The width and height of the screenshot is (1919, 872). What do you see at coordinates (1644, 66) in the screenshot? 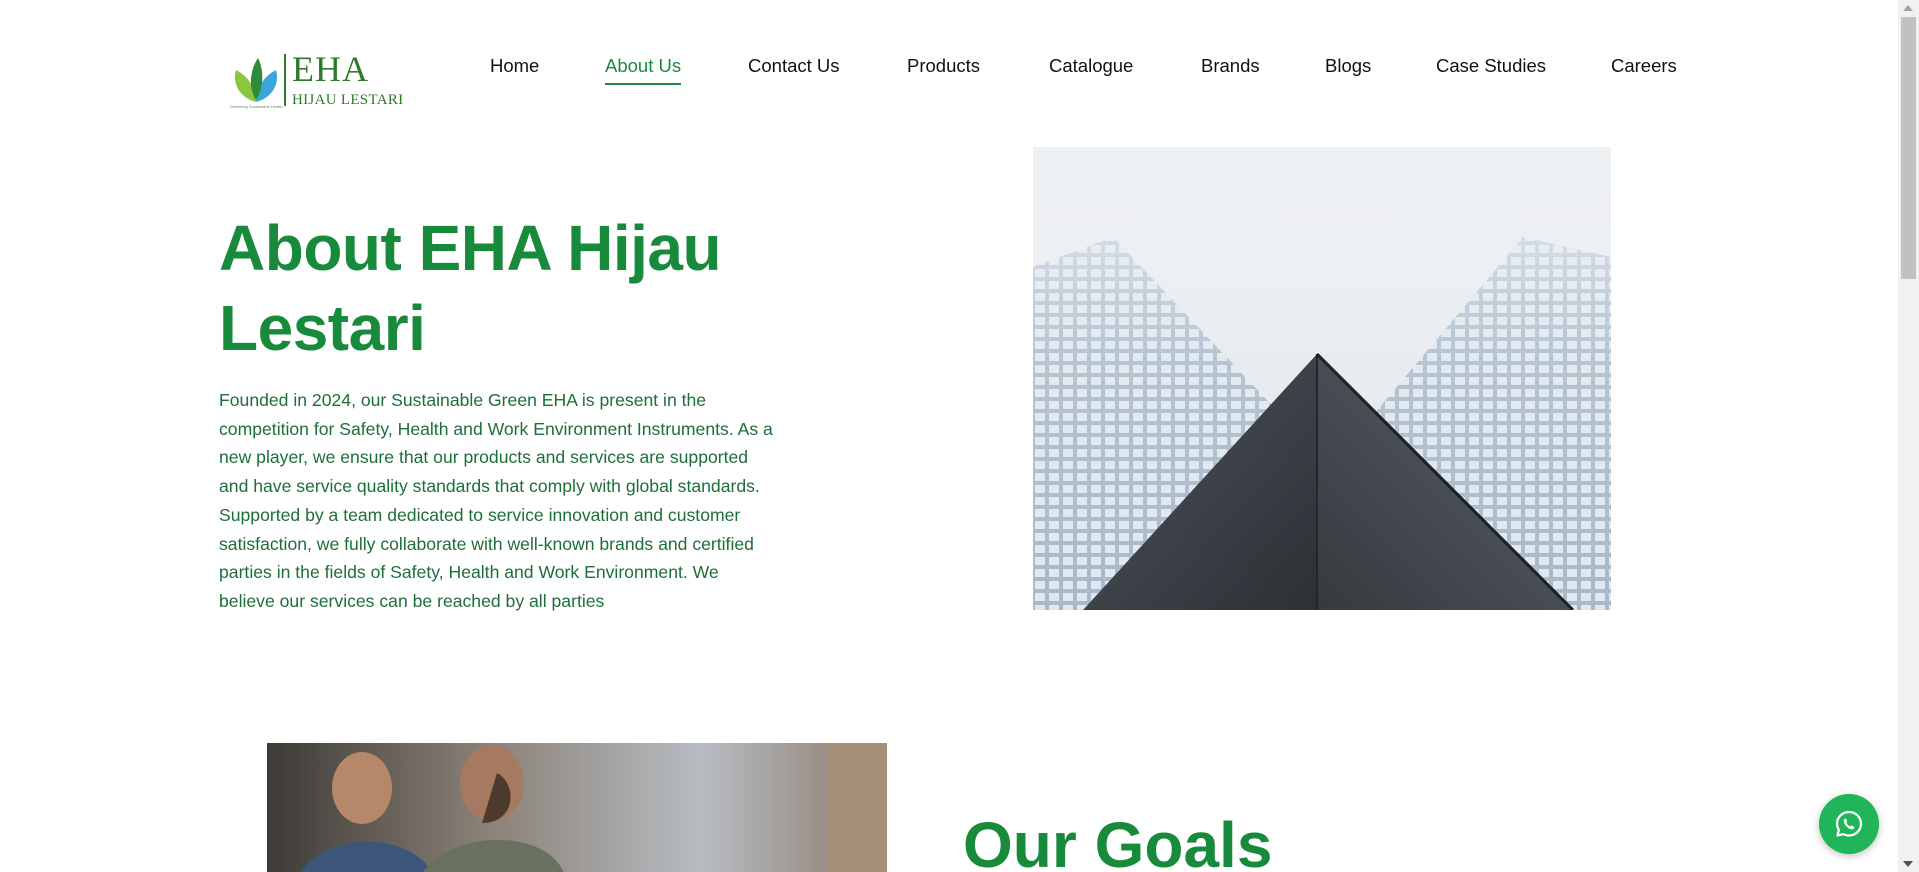
I see `nav-careers: Careers` at bounding box center [1644, 66].